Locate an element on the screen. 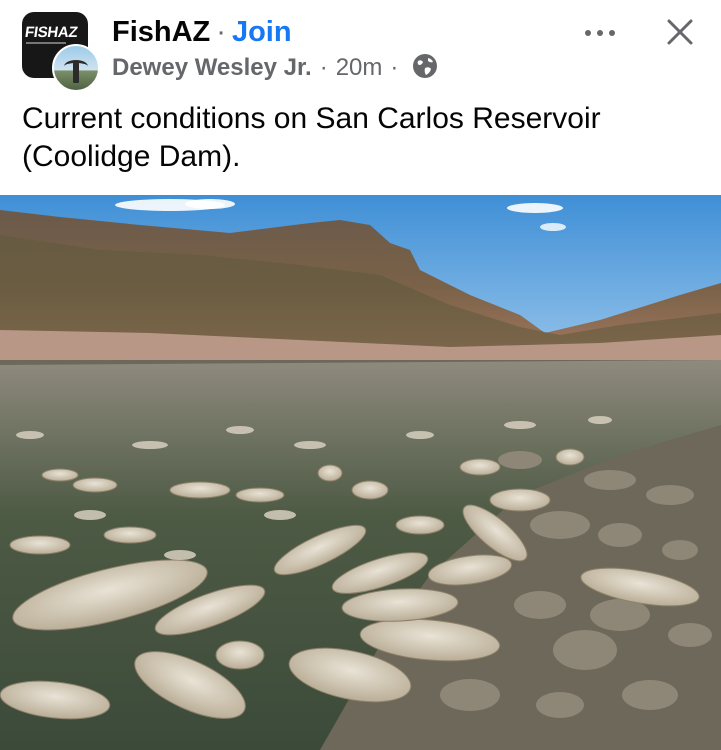  more-options-button is located at coordinates (600, 33).